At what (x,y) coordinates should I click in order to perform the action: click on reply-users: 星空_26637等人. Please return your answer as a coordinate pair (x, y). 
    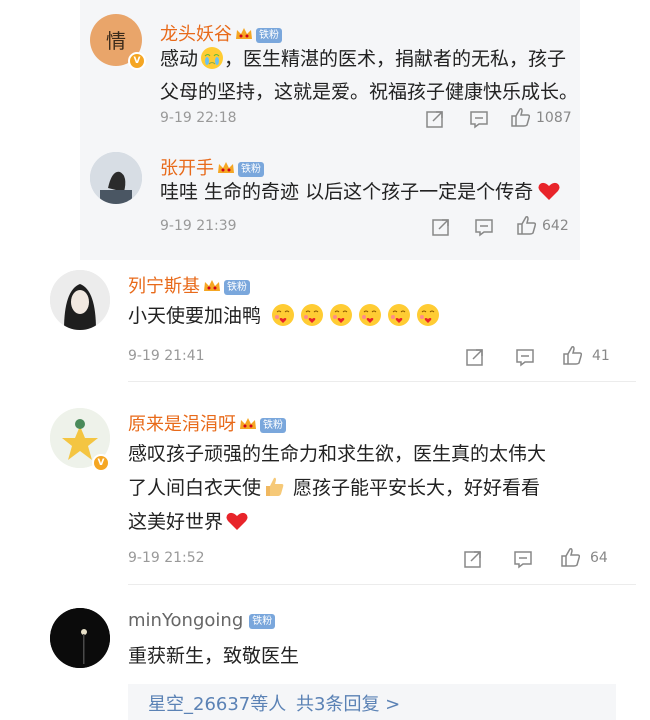
    Looking at the image, I should click on (217, 704).